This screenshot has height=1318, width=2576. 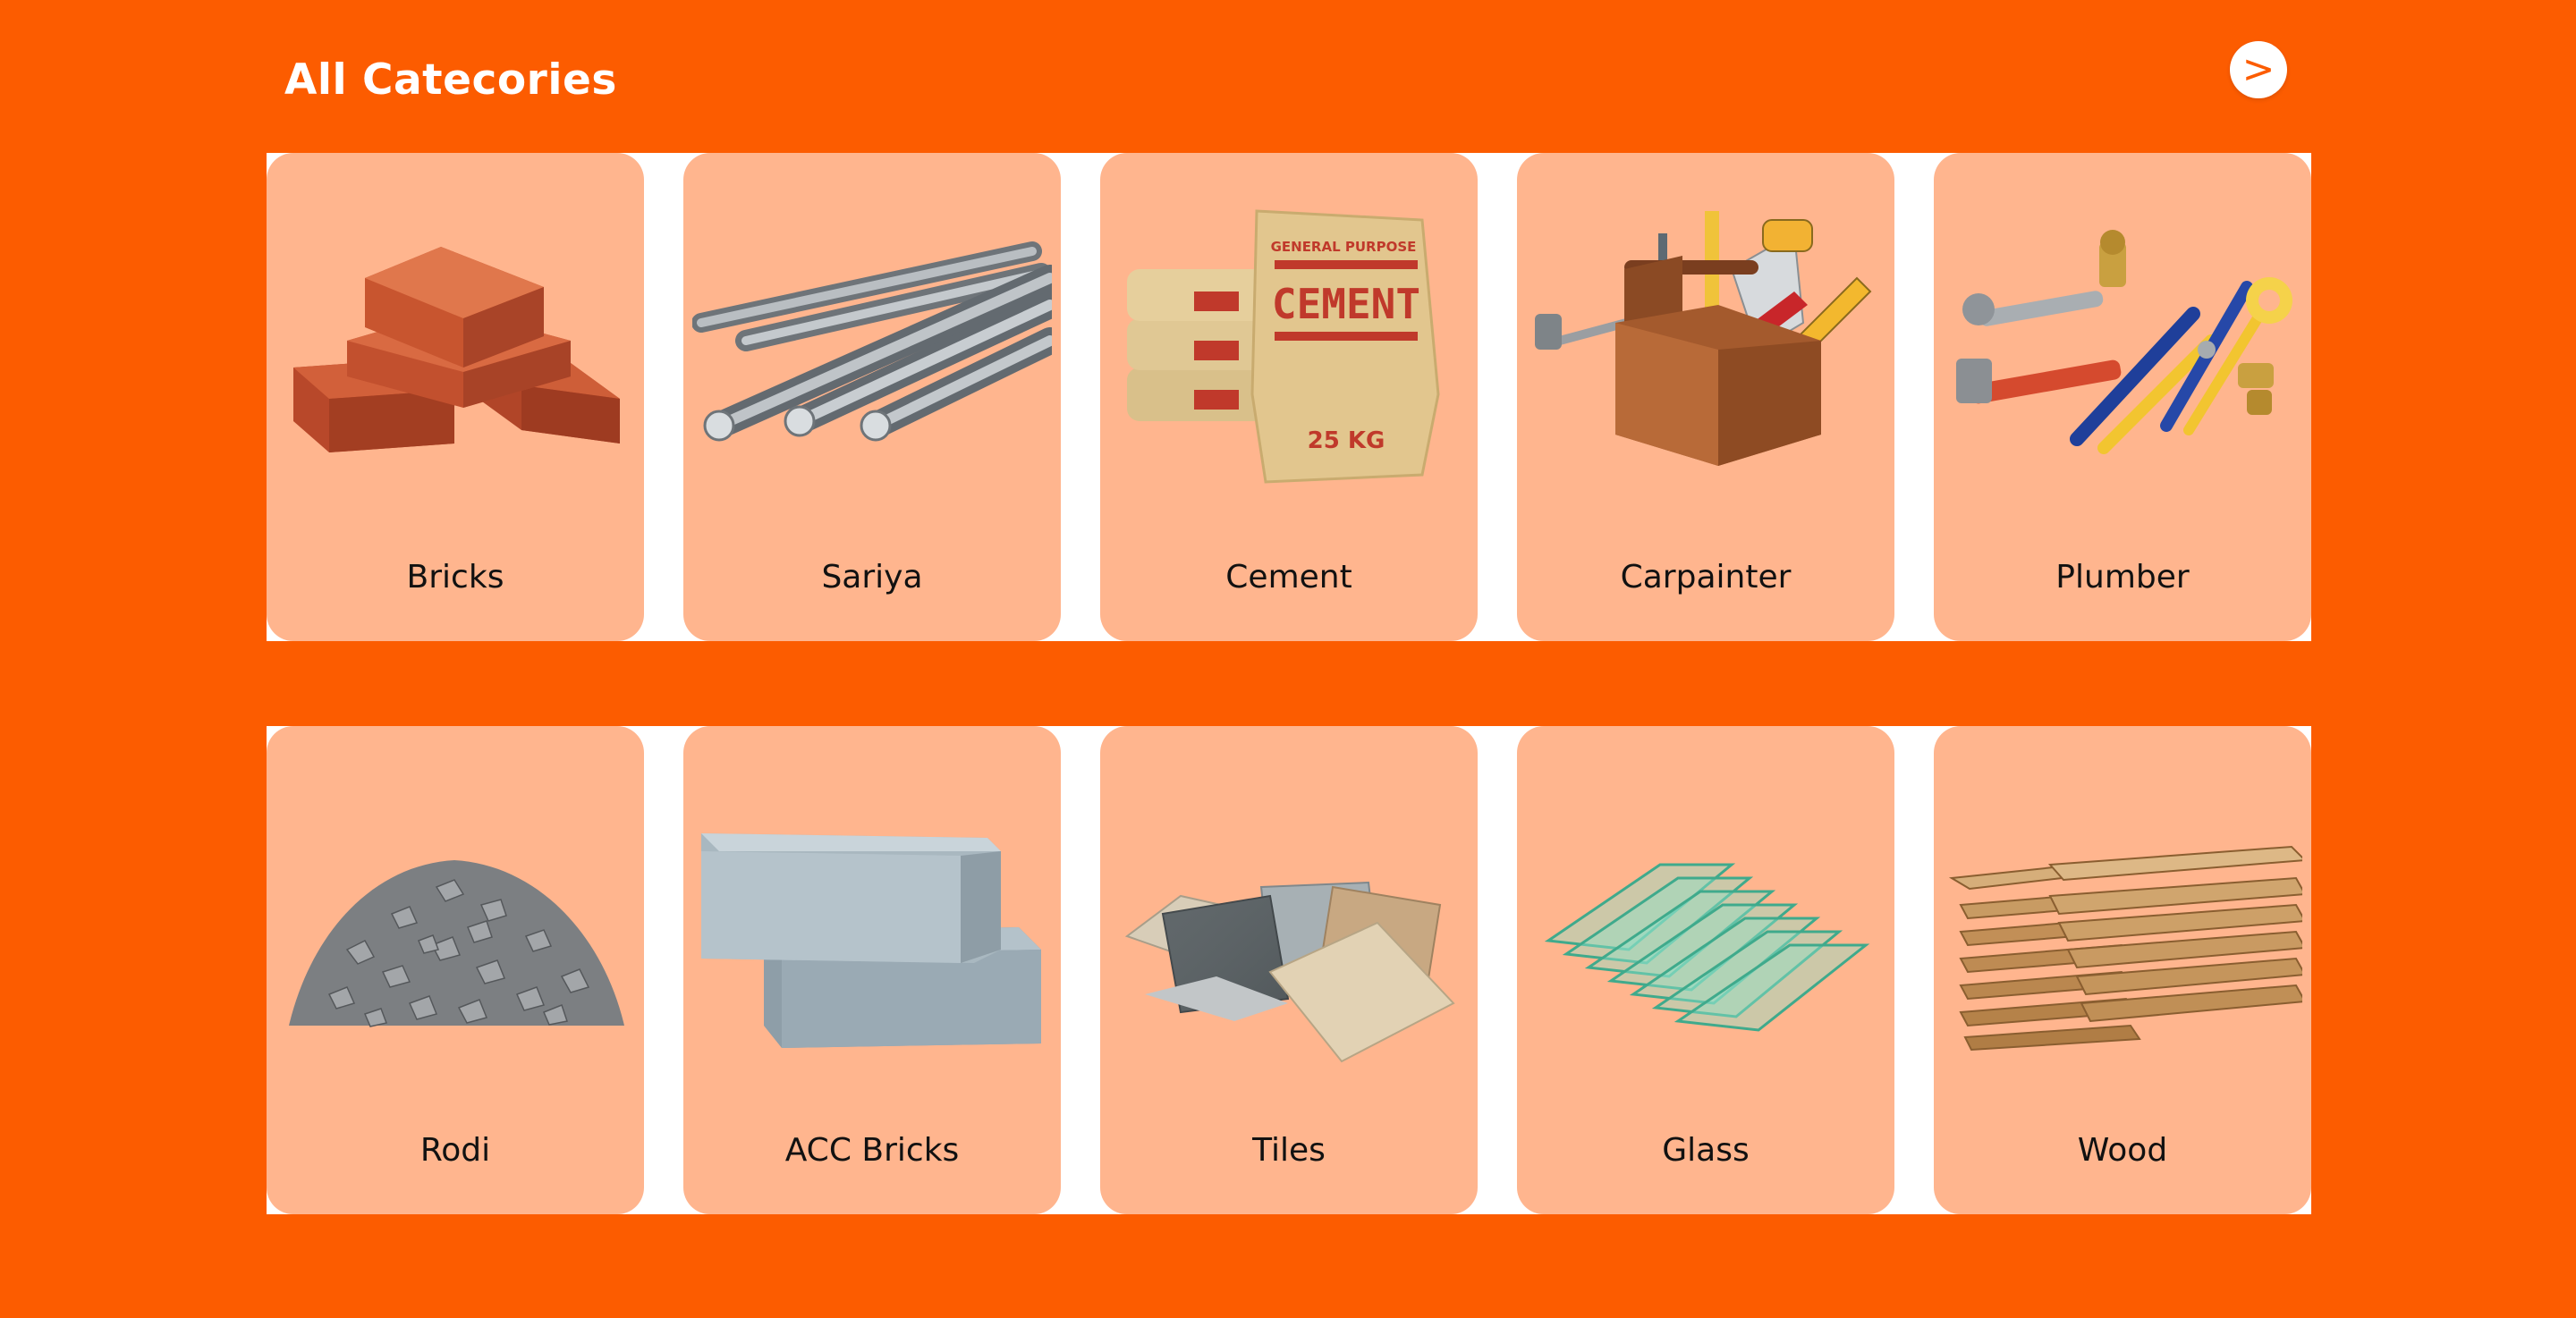 What do you see at coordinates (455, 1150) in the screenshot?
I see `category-label: Rodi` at bounding box center [455, 1150].